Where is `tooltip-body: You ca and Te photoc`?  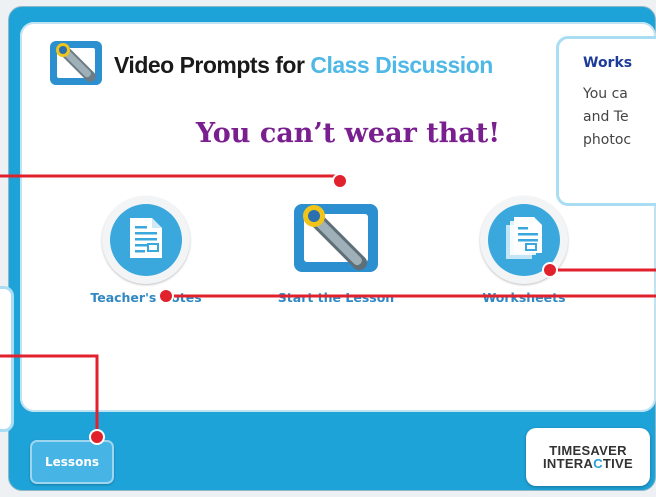 tooltip-body: You ca and Te photoc is located at coordinates (619, 117).